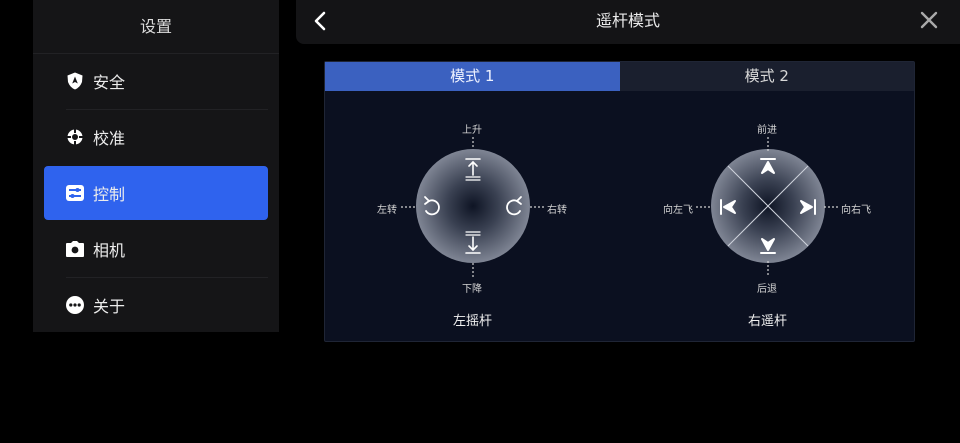  Describe the element at coordinates (472, 130) in the screenshot. I see `left-up-label: 上升` at that location.